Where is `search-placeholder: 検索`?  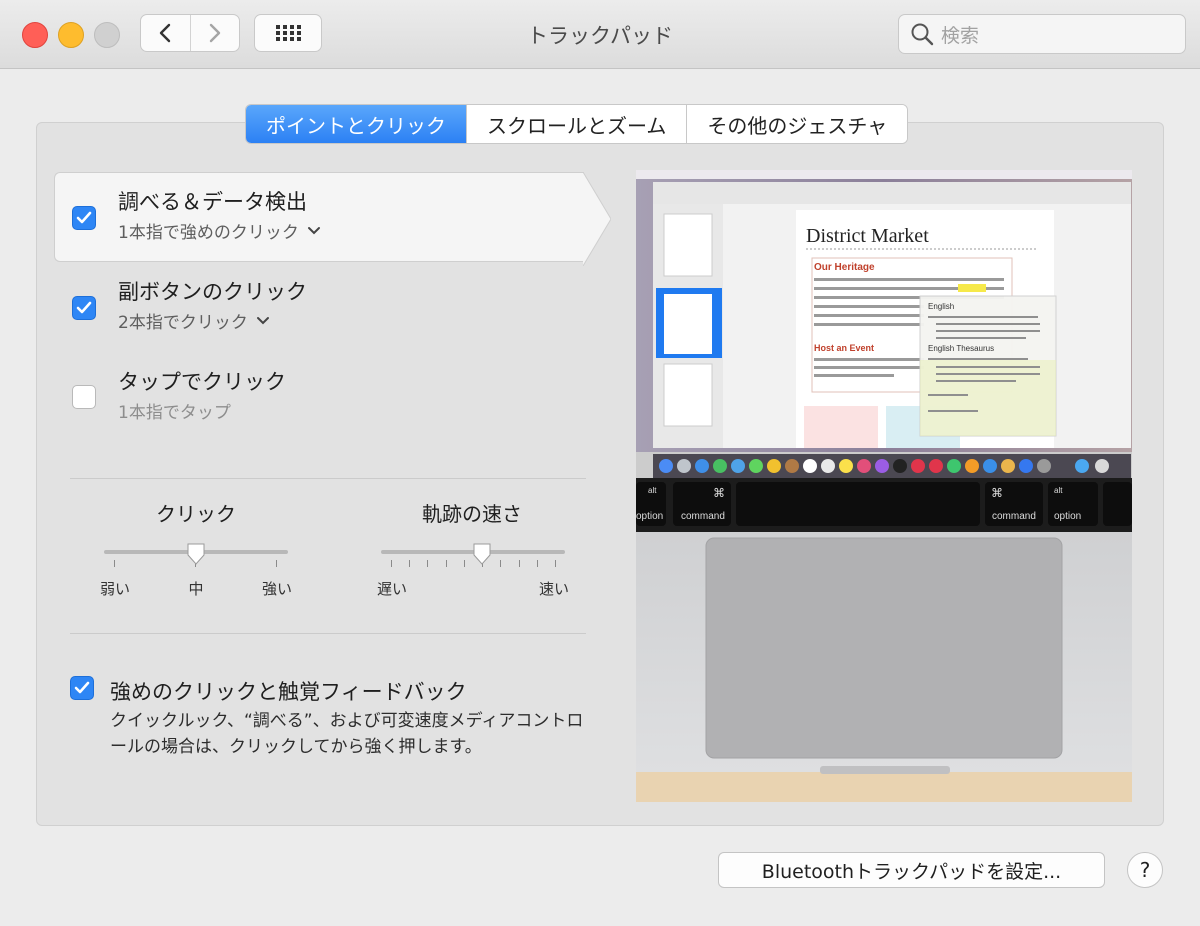
search-placeholder: 検索 is located at coordinates (960, 35).